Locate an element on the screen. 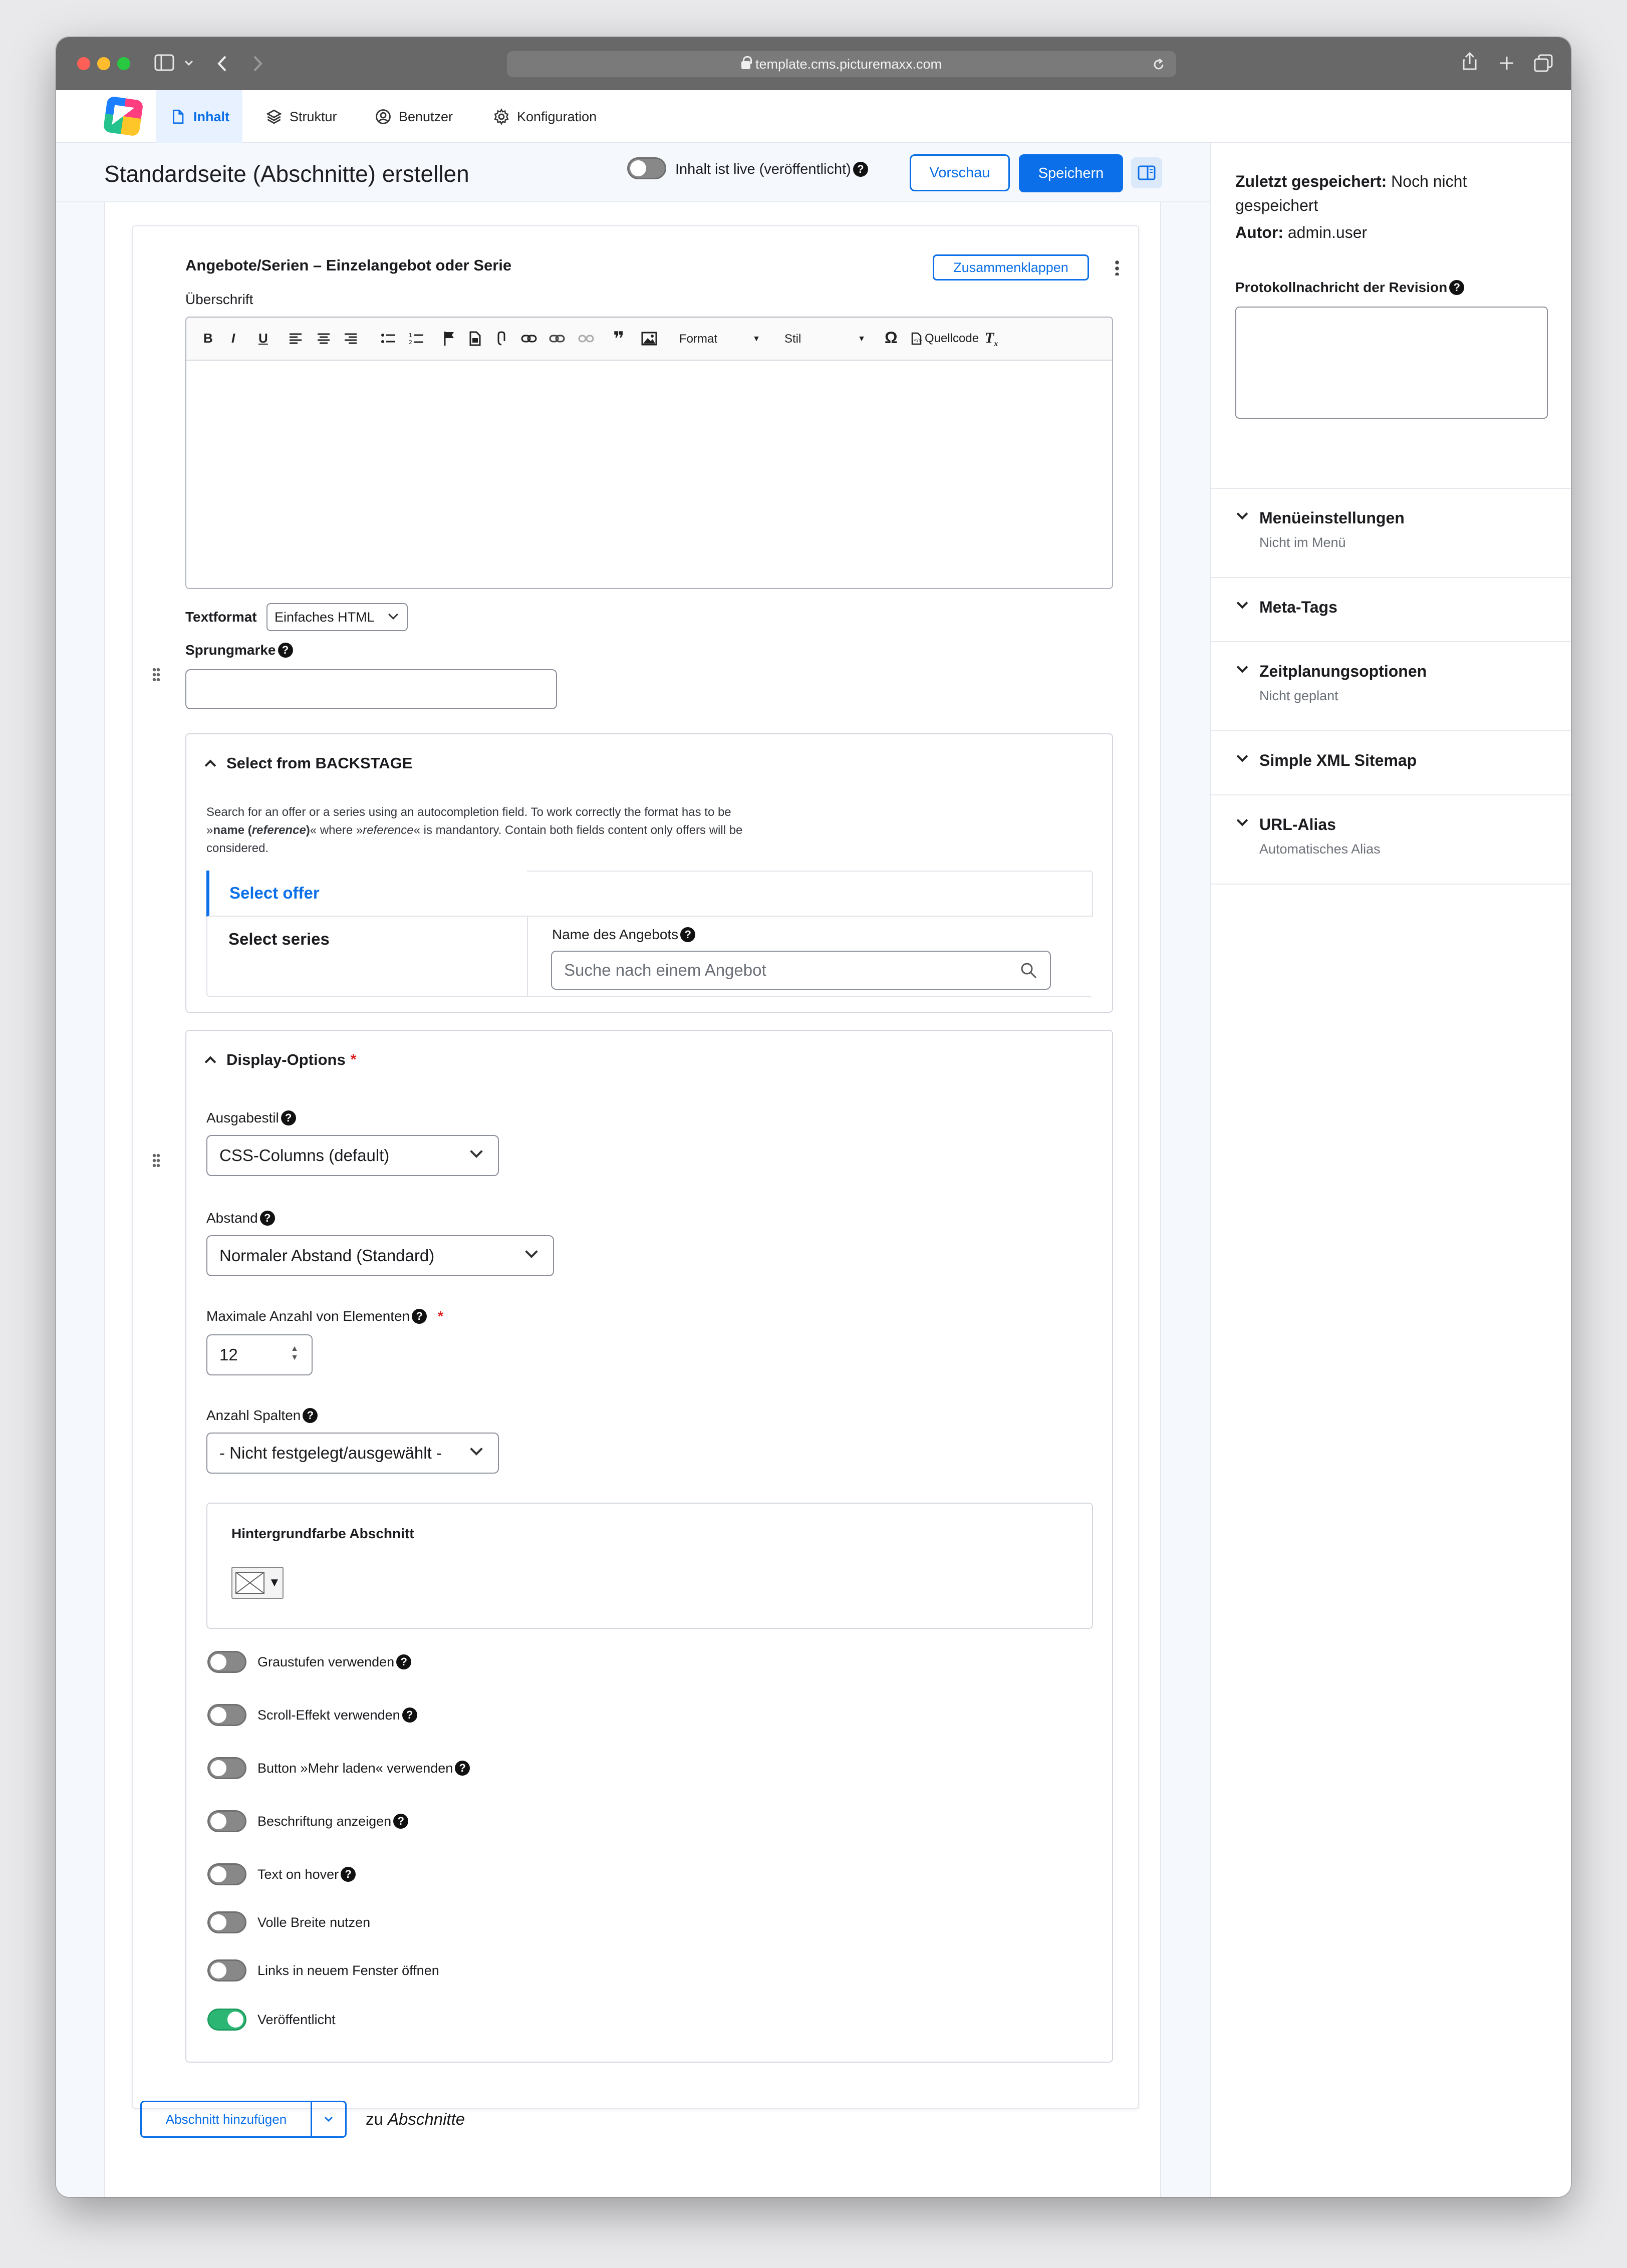 This screenshot has width=1627, height=2268. tab-select-offer: Select offer is located at coordinates (366, 894).